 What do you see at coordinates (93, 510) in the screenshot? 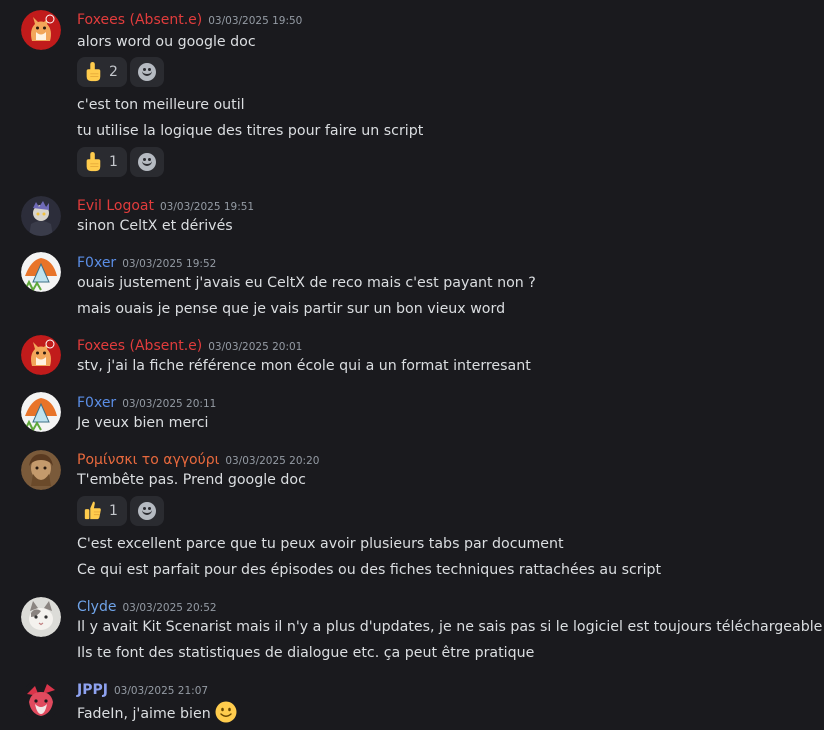
I see `thumbs-up-icon` at bounding box center [93, 510].